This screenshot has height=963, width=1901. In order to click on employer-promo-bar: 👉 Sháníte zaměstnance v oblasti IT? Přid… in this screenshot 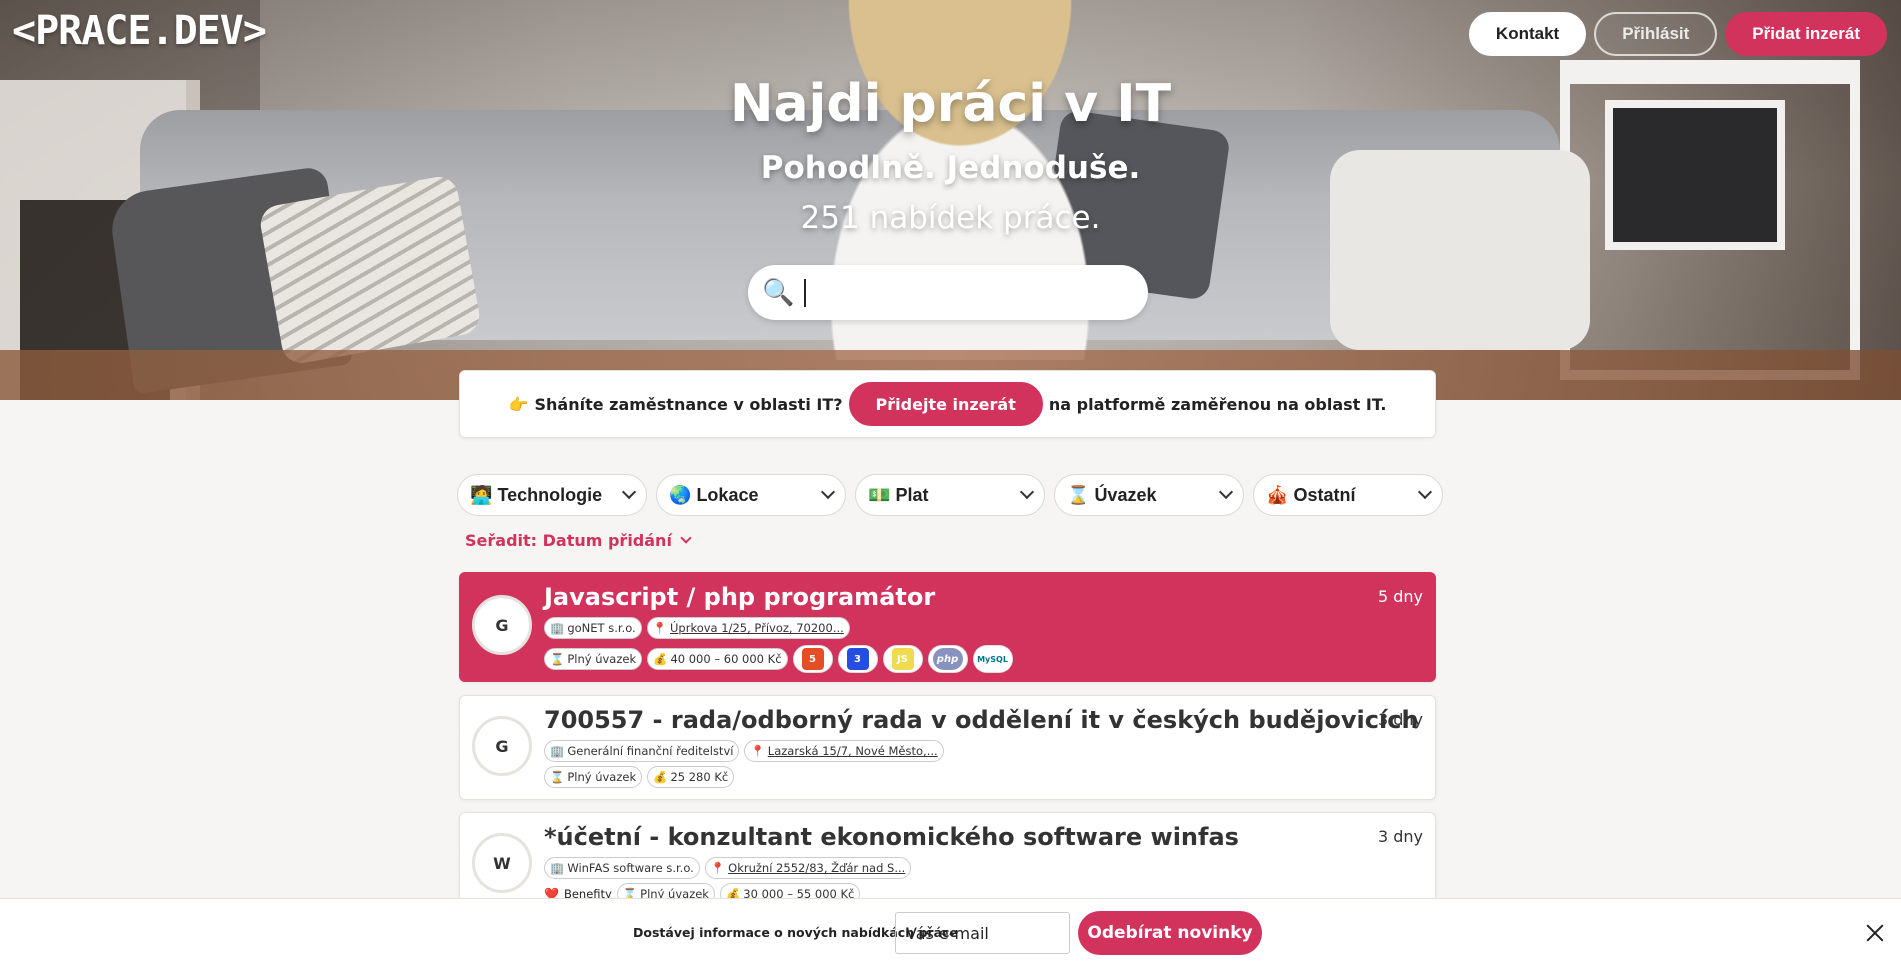, I will do `click(947, 404)`.